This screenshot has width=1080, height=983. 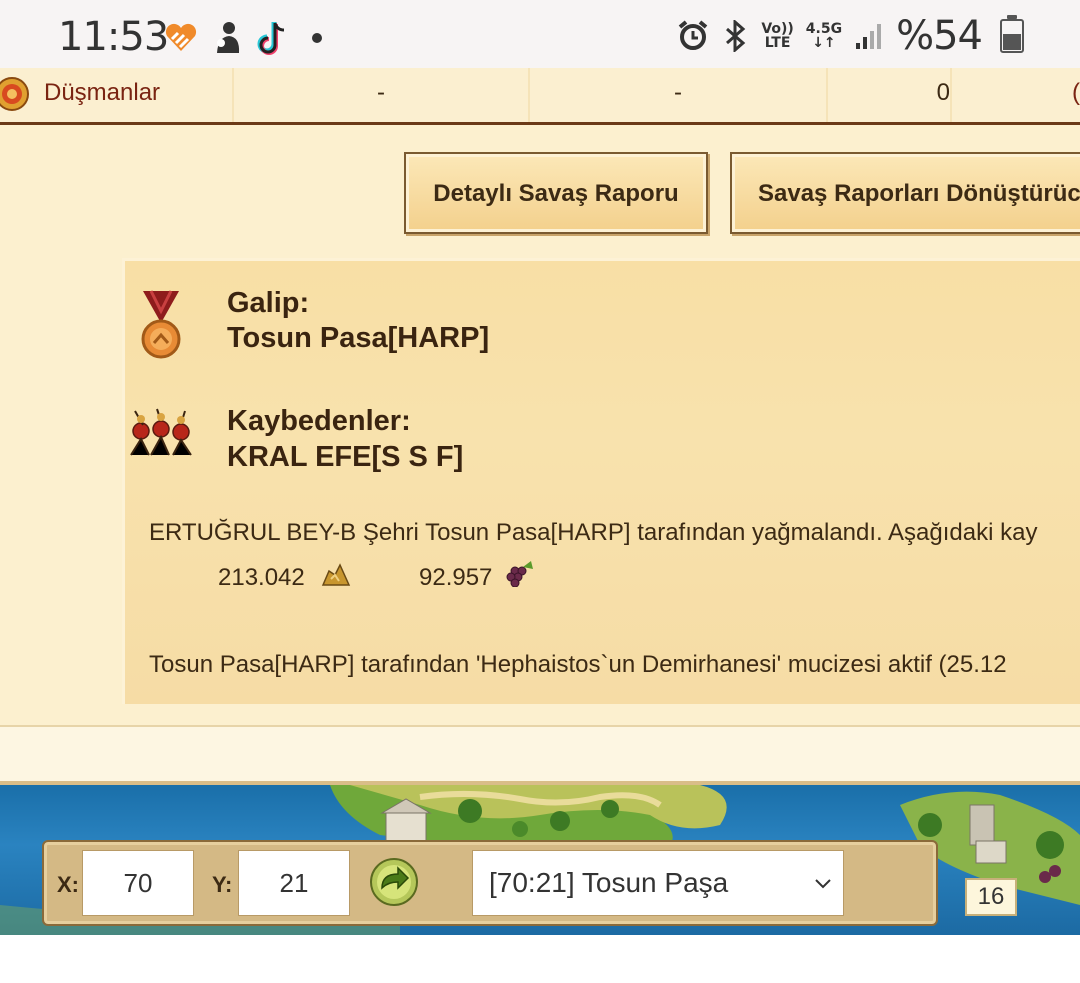 What do you see at coordinates (271, 38) in the screenshot?
I see `tiktok-icon` at bounding box center [271, 38].